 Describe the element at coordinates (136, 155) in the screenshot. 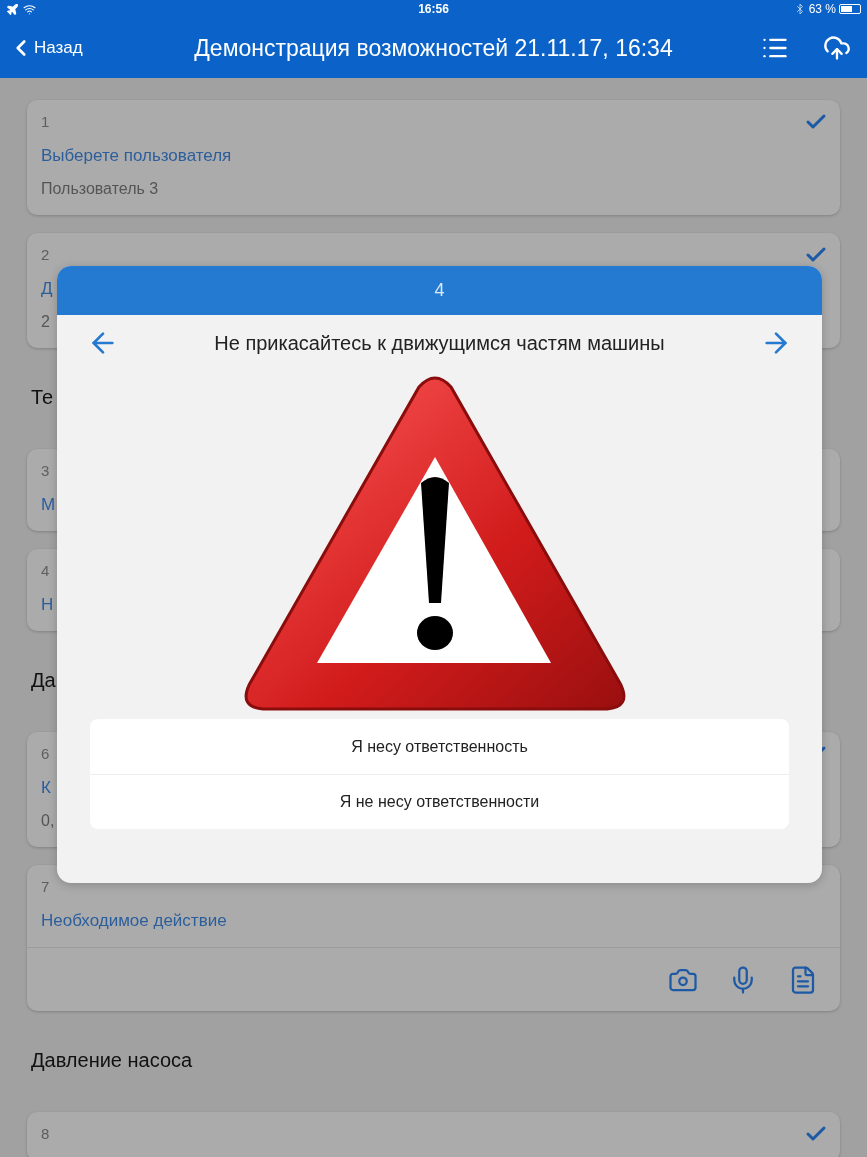

I see `item-label: Выберете пользователя` at that location.